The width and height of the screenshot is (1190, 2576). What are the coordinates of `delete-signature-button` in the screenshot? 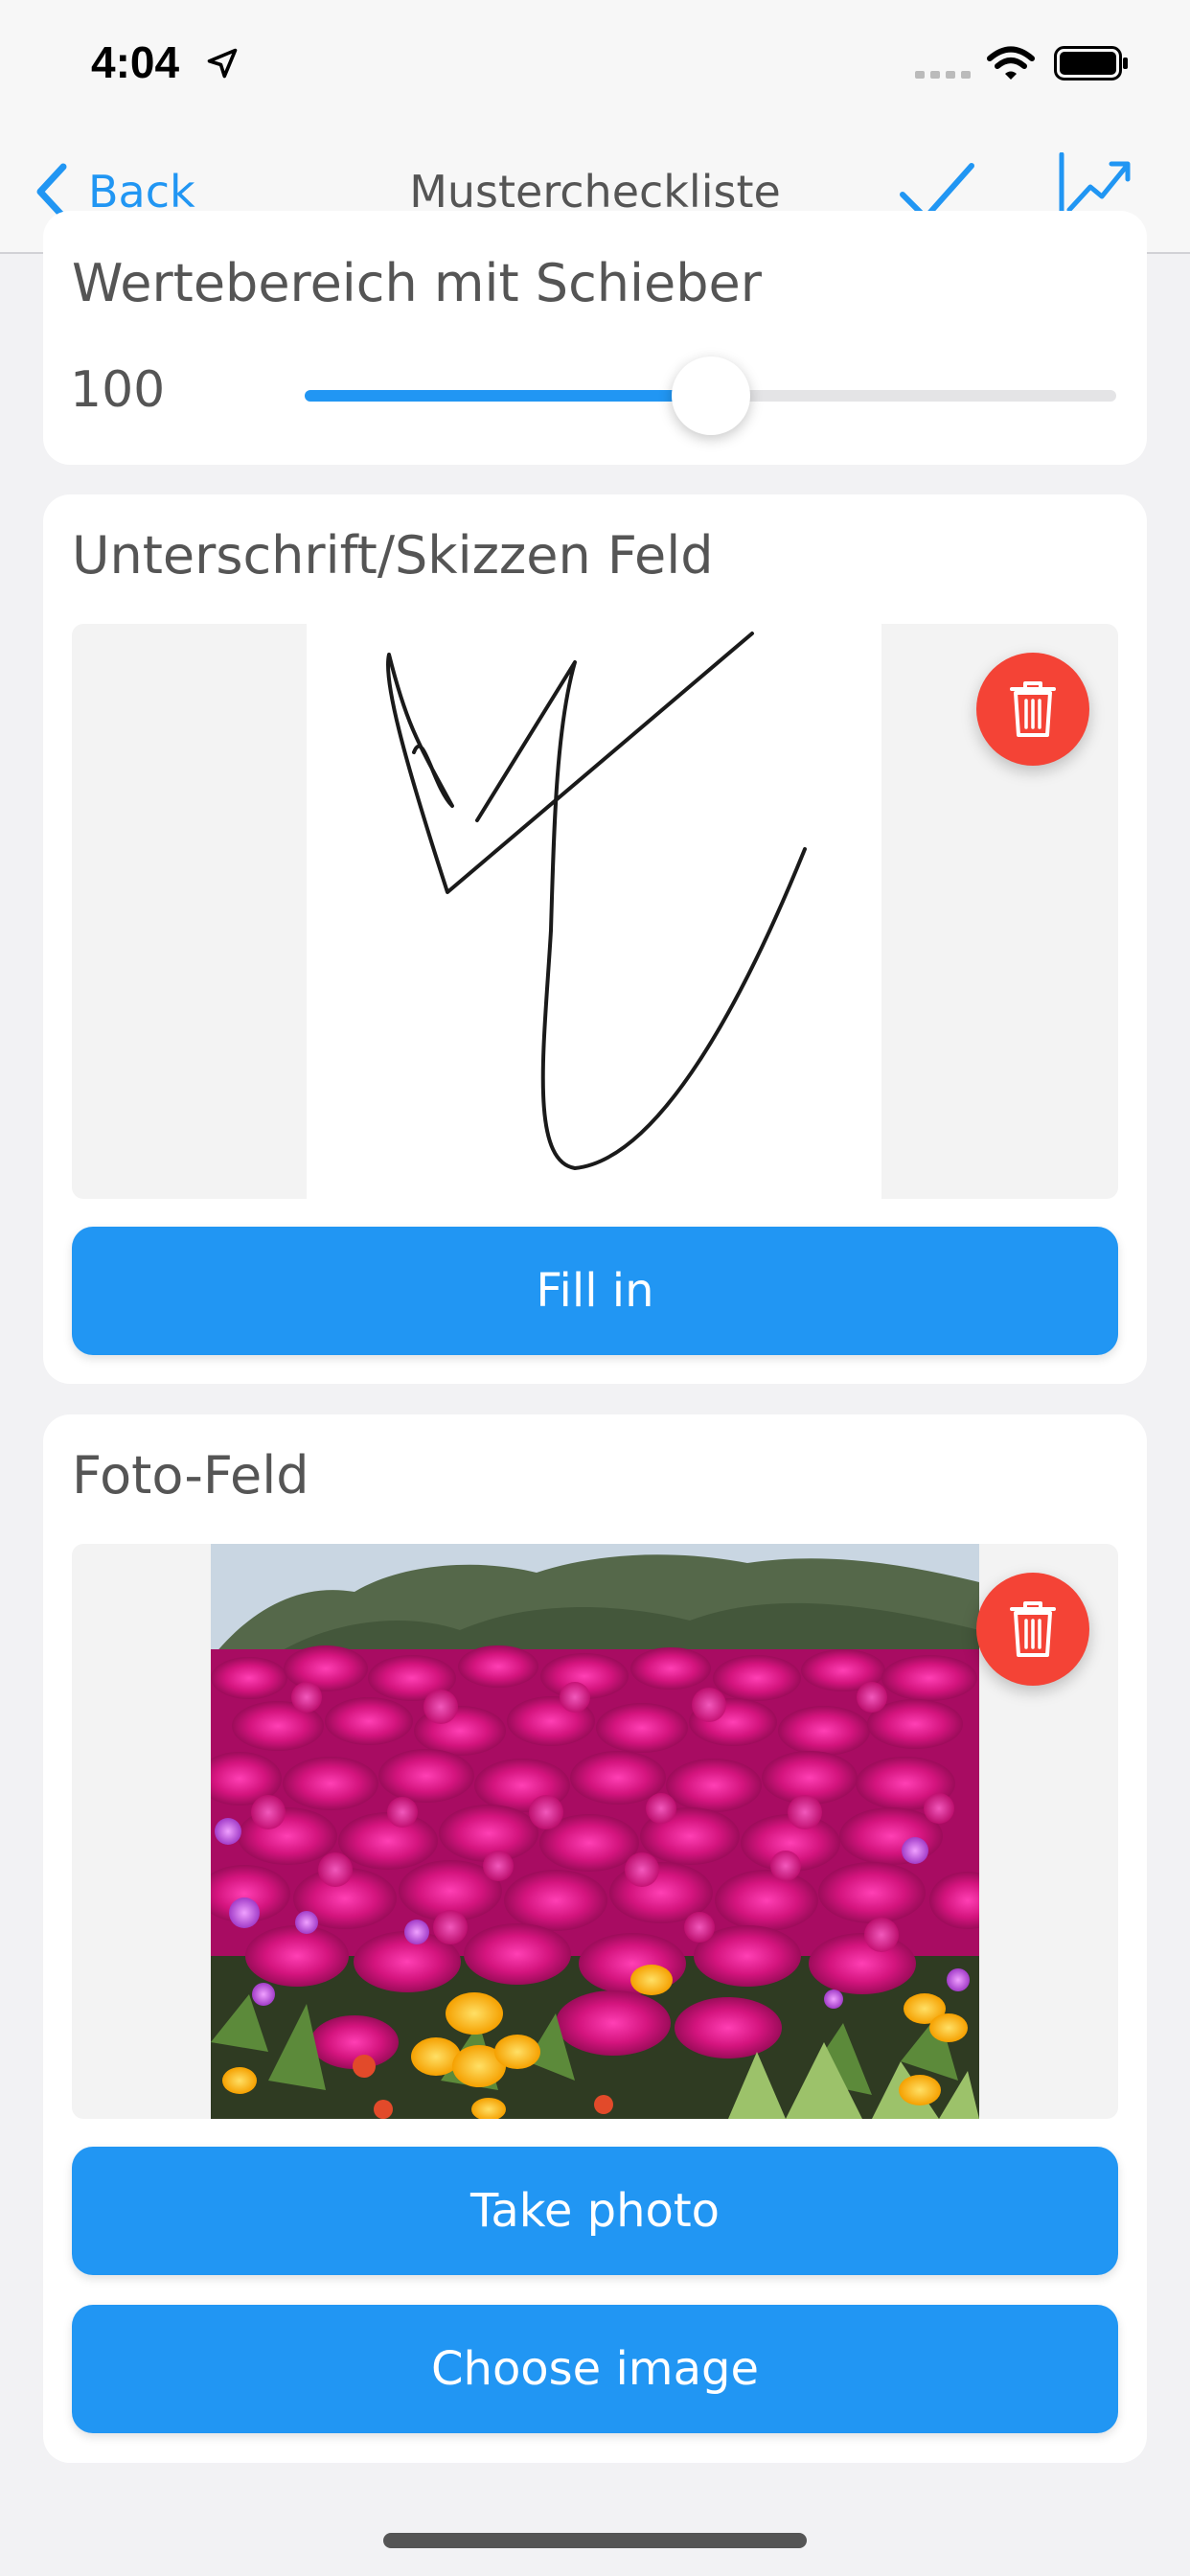 It's located at (1033, 709).